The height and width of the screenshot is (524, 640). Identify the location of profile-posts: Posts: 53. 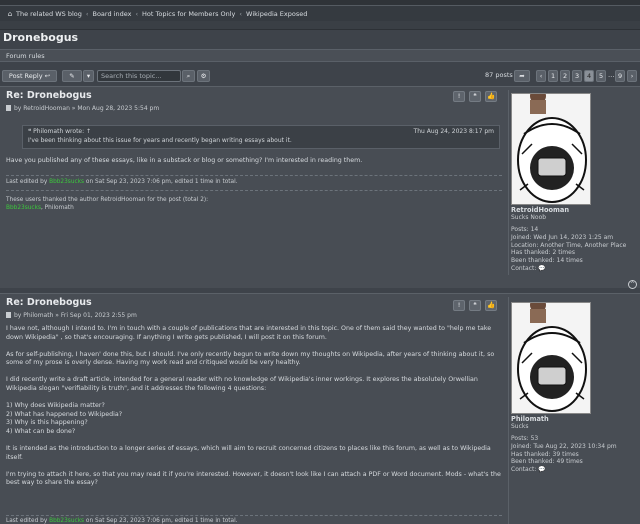
(564, 439).